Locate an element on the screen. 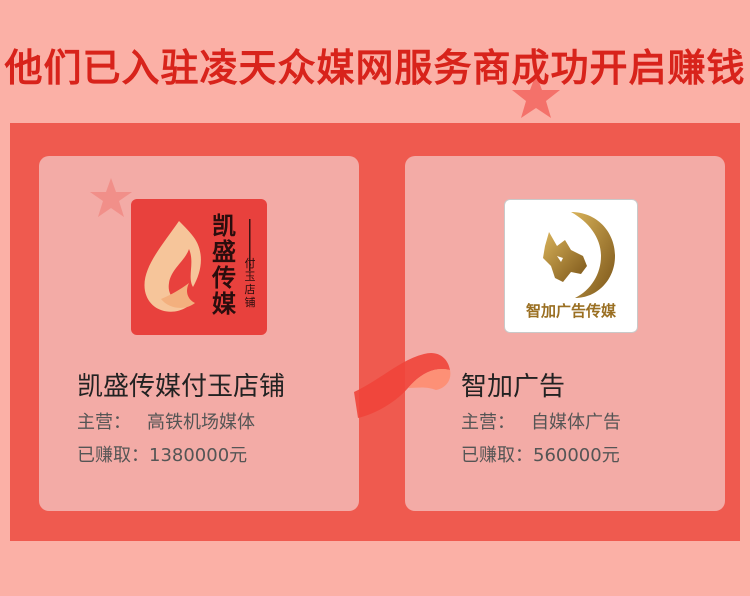 The width and height of the screenshot is (750, 596). ribbon-decoration-icon is located at coordinates (402, 385).